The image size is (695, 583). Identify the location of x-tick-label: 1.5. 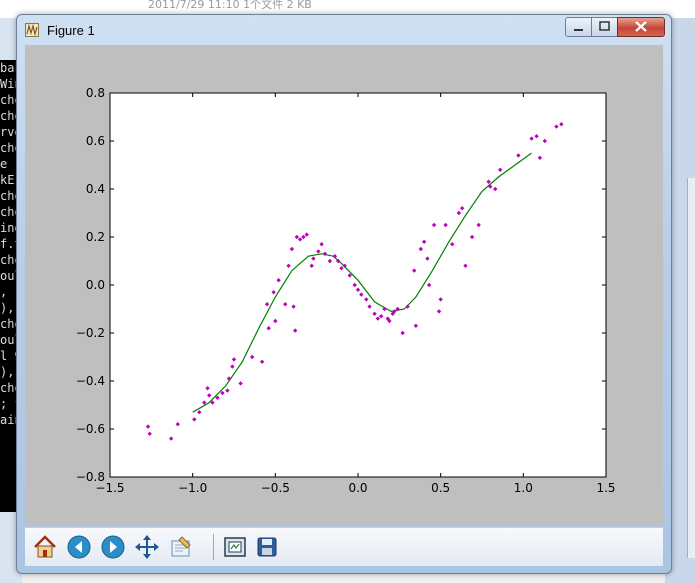
(605, 488).